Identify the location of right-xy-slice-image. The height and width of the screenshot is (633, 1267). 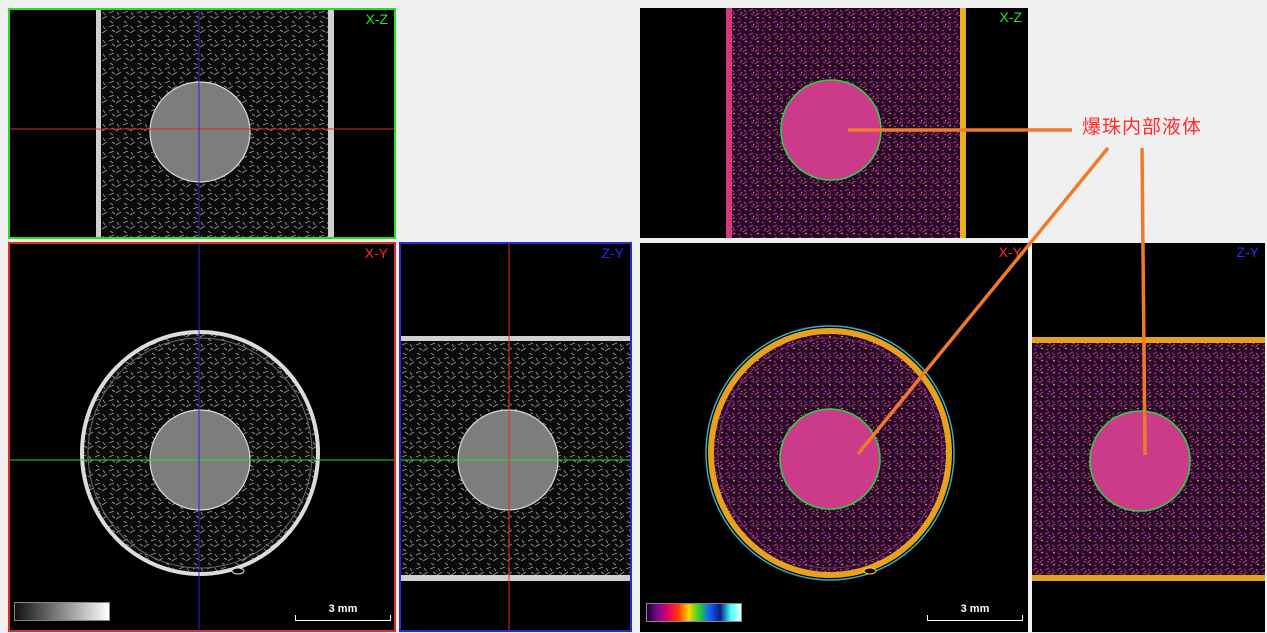
(830, 453).